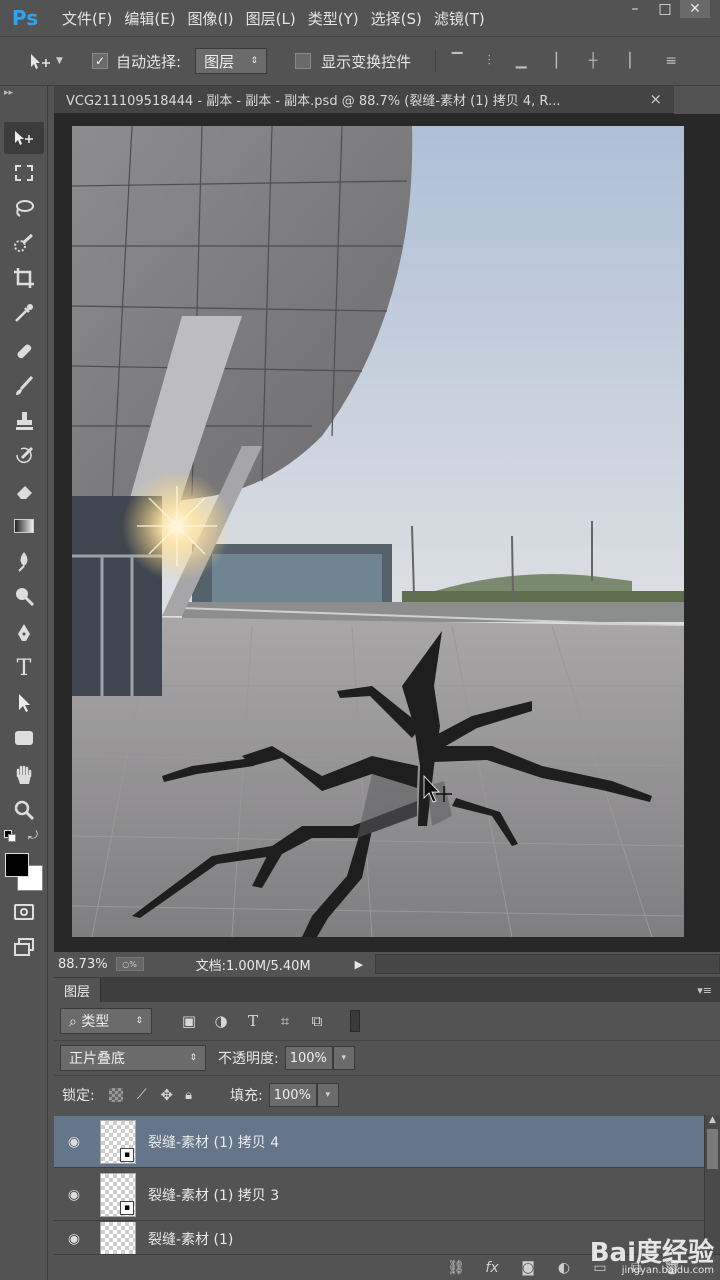 The width and height of the screenshot is (720, 1280). What do you see at coordinates (231, 61) in the screenshot?
I see `auto-select-target-select: 图层 ⇕` at bounding box center [231, 61].